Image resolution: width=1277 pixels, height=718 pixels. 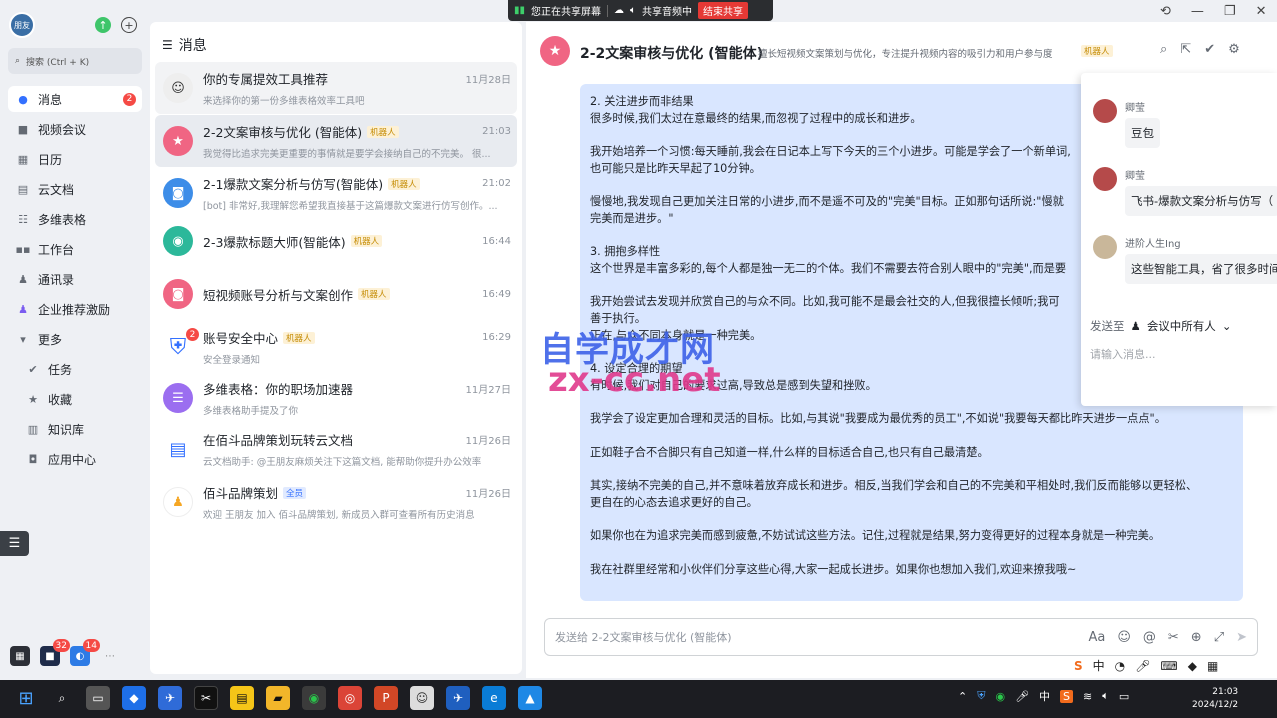 I want to click on qr-app-icon: ▦, so click(x=20, y=656).